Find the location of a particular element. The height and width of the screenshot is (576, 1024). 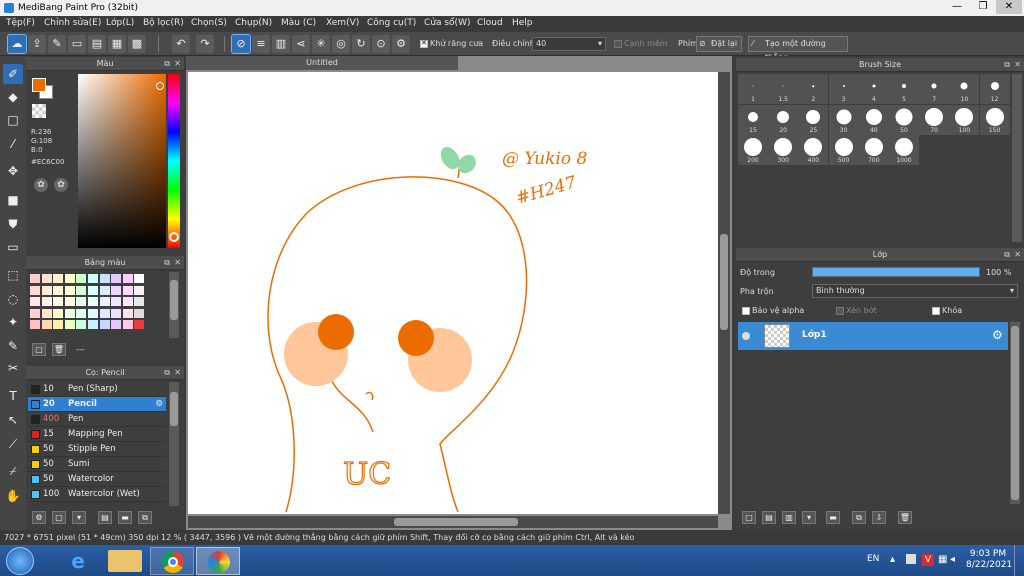

brush-size-cell: 25 is located at coordinates (813, 119).